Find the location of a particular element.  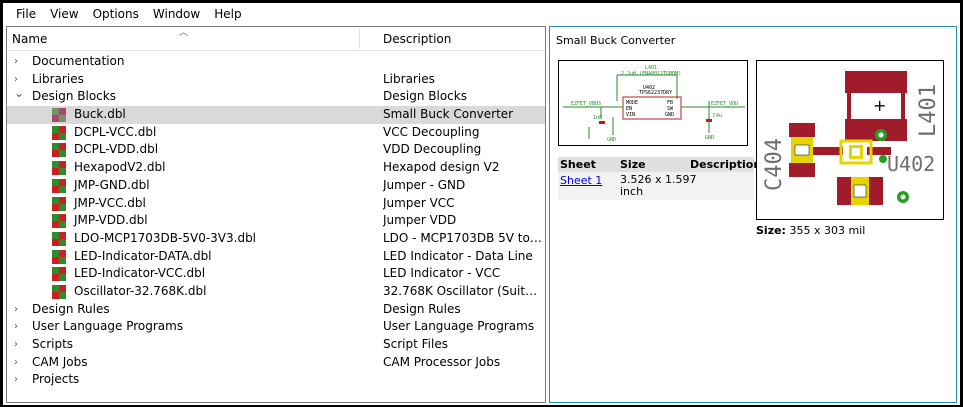

column-header-name: Name is located at coordinates (29, 39).